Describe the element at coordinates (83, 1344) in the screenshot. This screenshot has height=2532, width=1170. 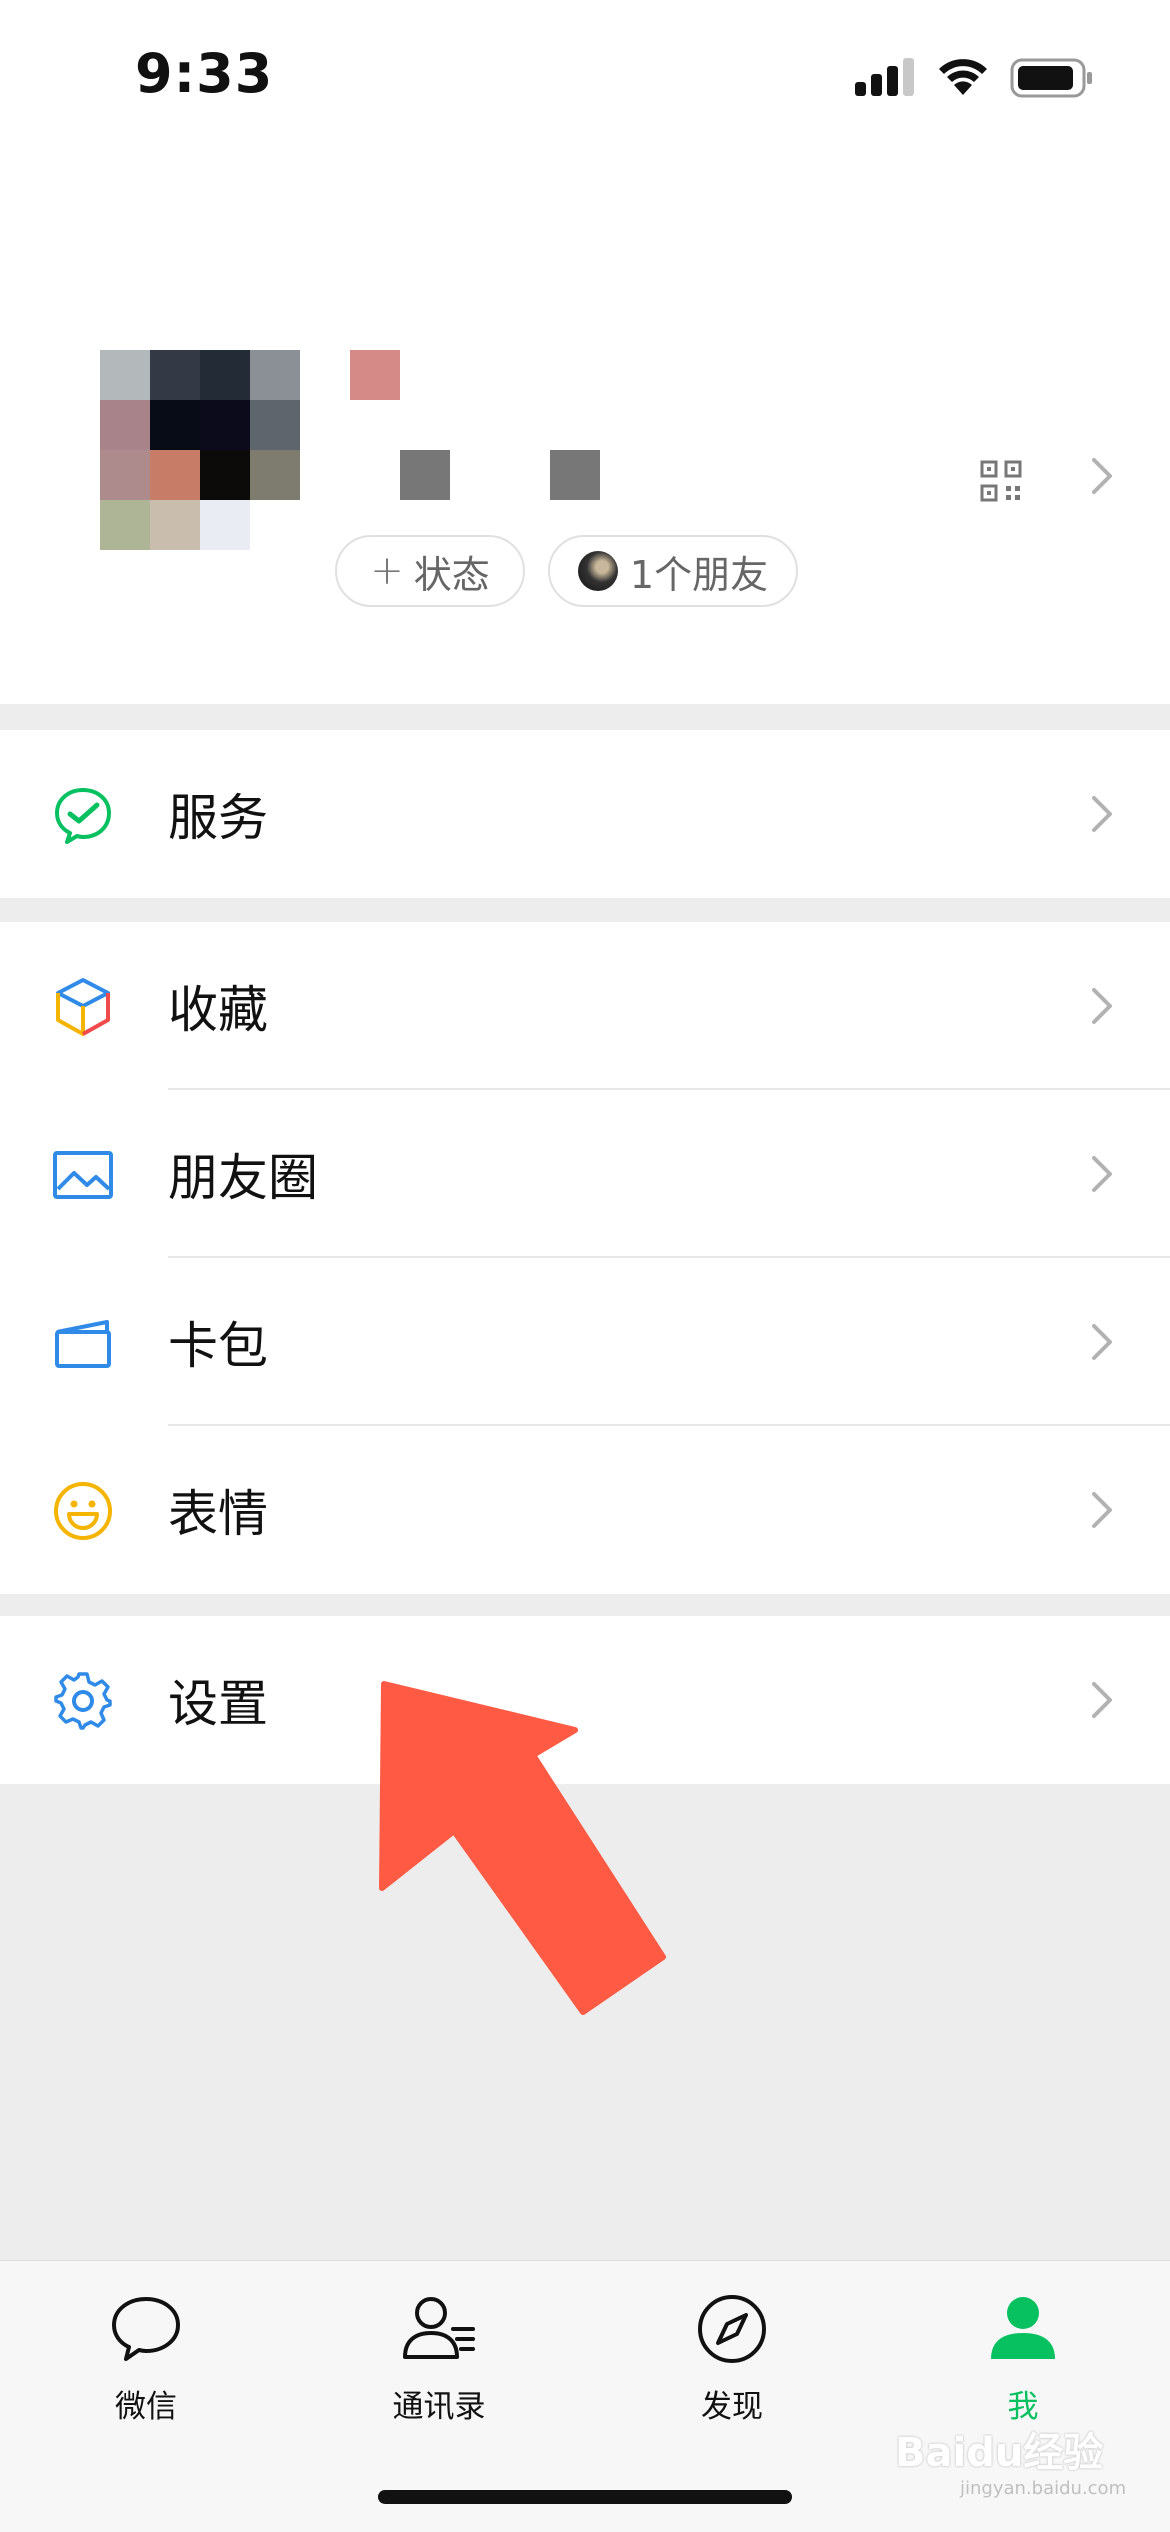
I see `cards-wallet-icon` at that location.